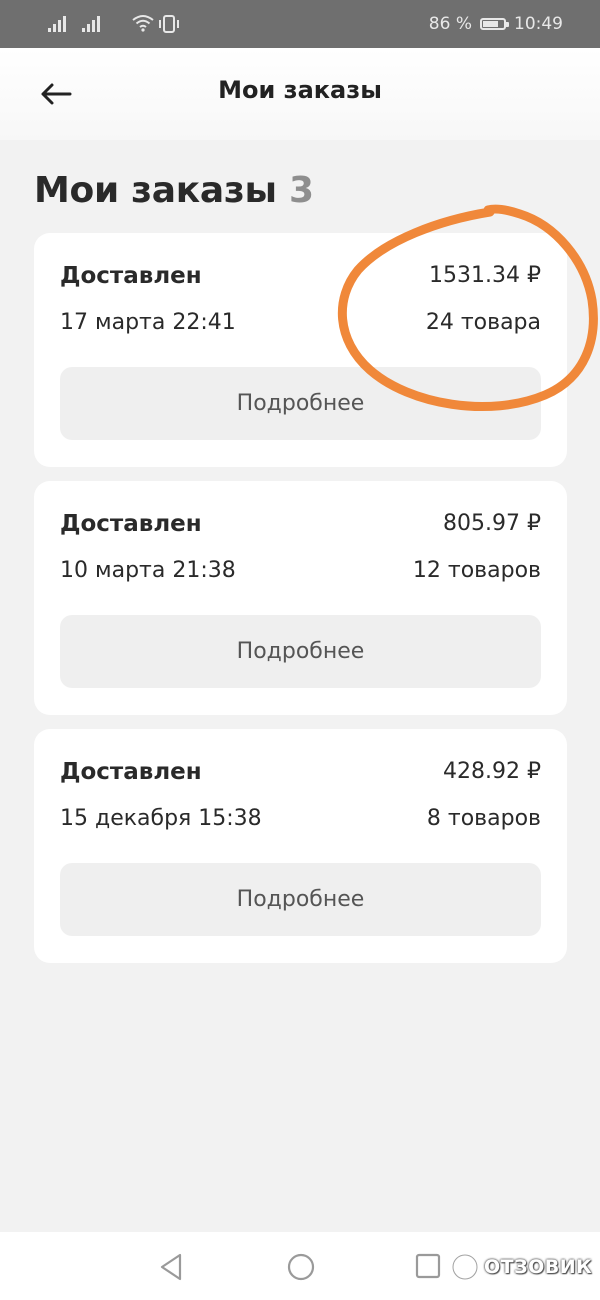 The image size is (600, 1300). I want to click on order-date: 10 марта 21:38, so click(148, 570).